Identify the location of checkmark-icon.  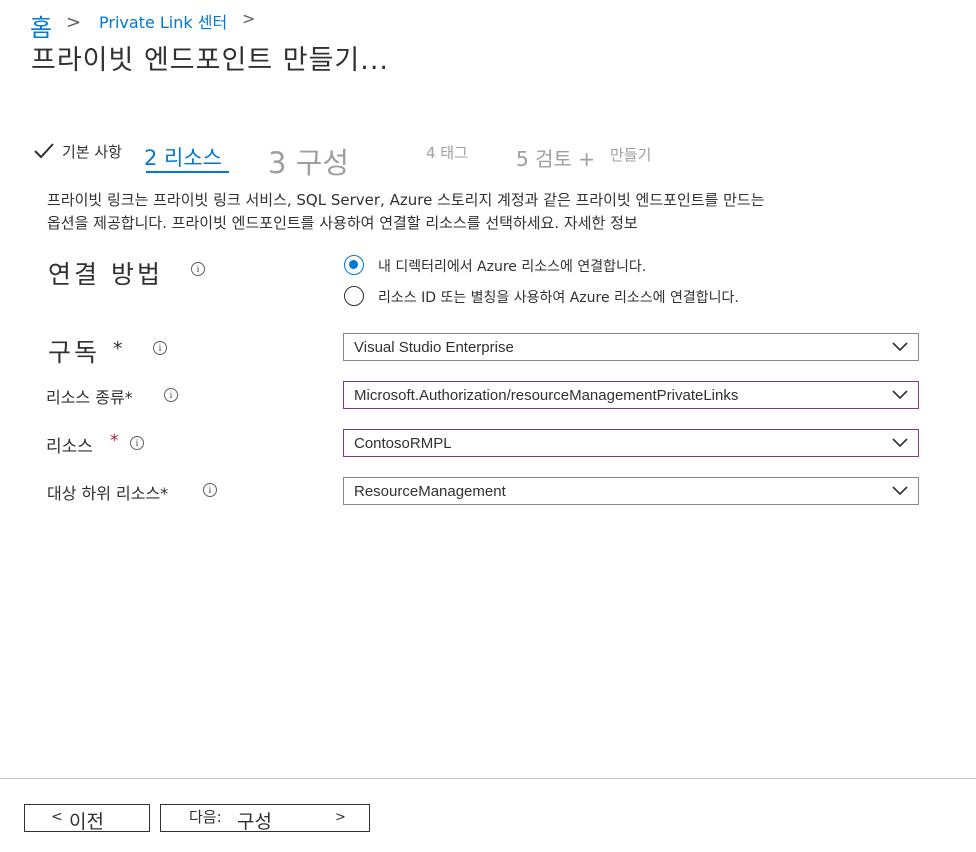
(44, 151).